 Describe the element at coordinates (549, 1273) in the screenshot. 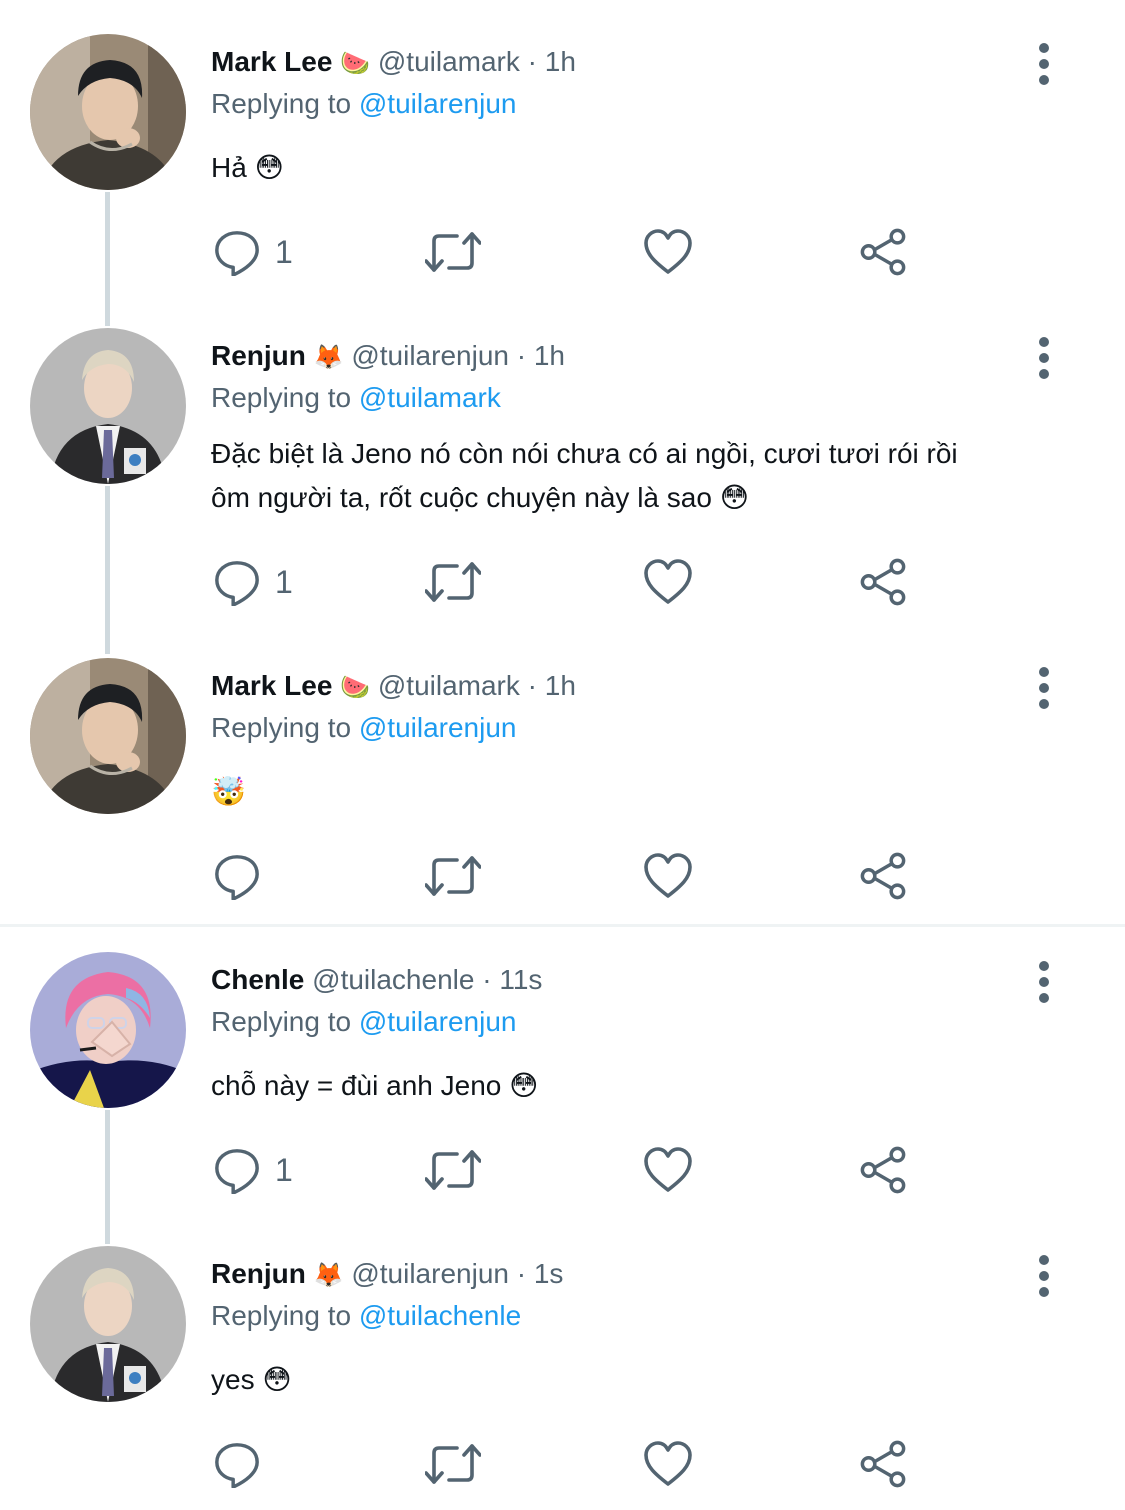

I see `timestamp: 1s` at that location.